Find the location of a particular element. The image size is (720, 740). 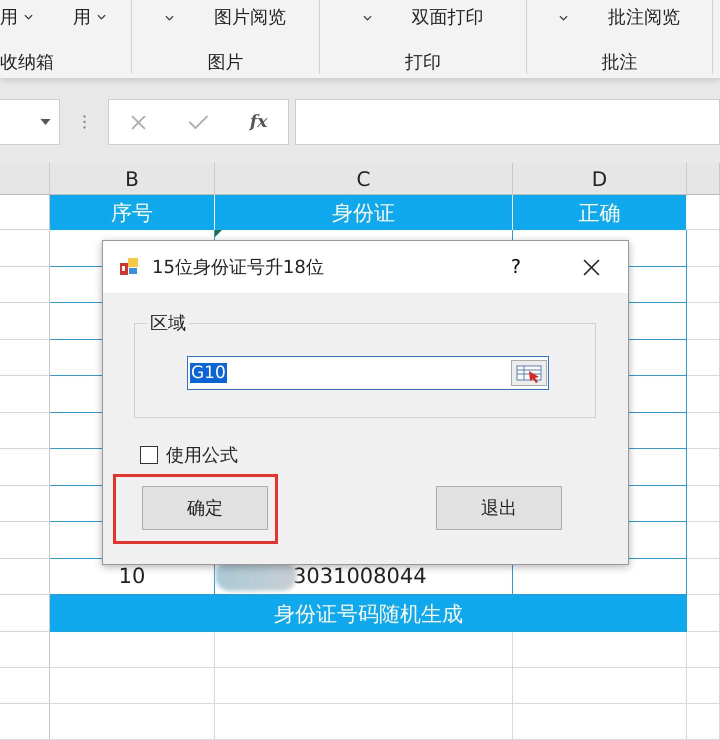

help-button: ? is located at coordinates (515, 267).